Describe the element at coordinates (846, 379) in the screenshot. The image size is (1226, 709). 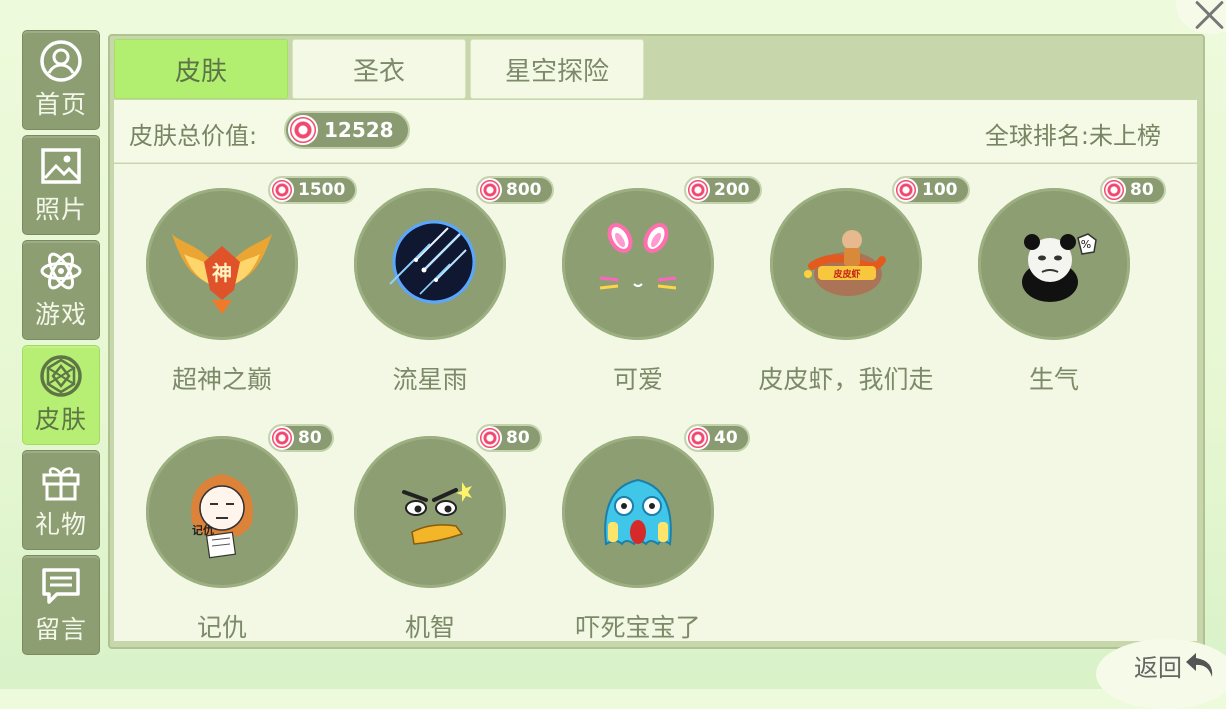
I see `skin-name: 皮皮虾，我们走` at that location.